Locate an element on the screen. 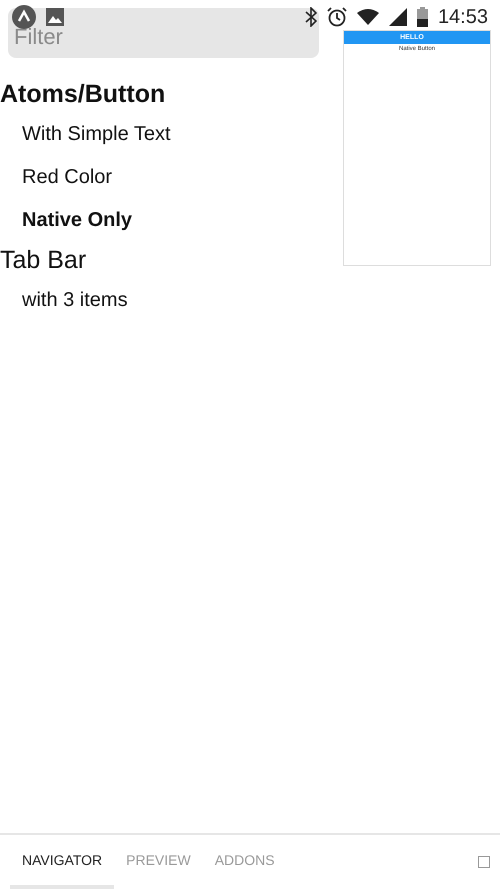 The width and height of the screenshot is (500, 889). status-time: 14:53 is located at coordinates (463, 17).